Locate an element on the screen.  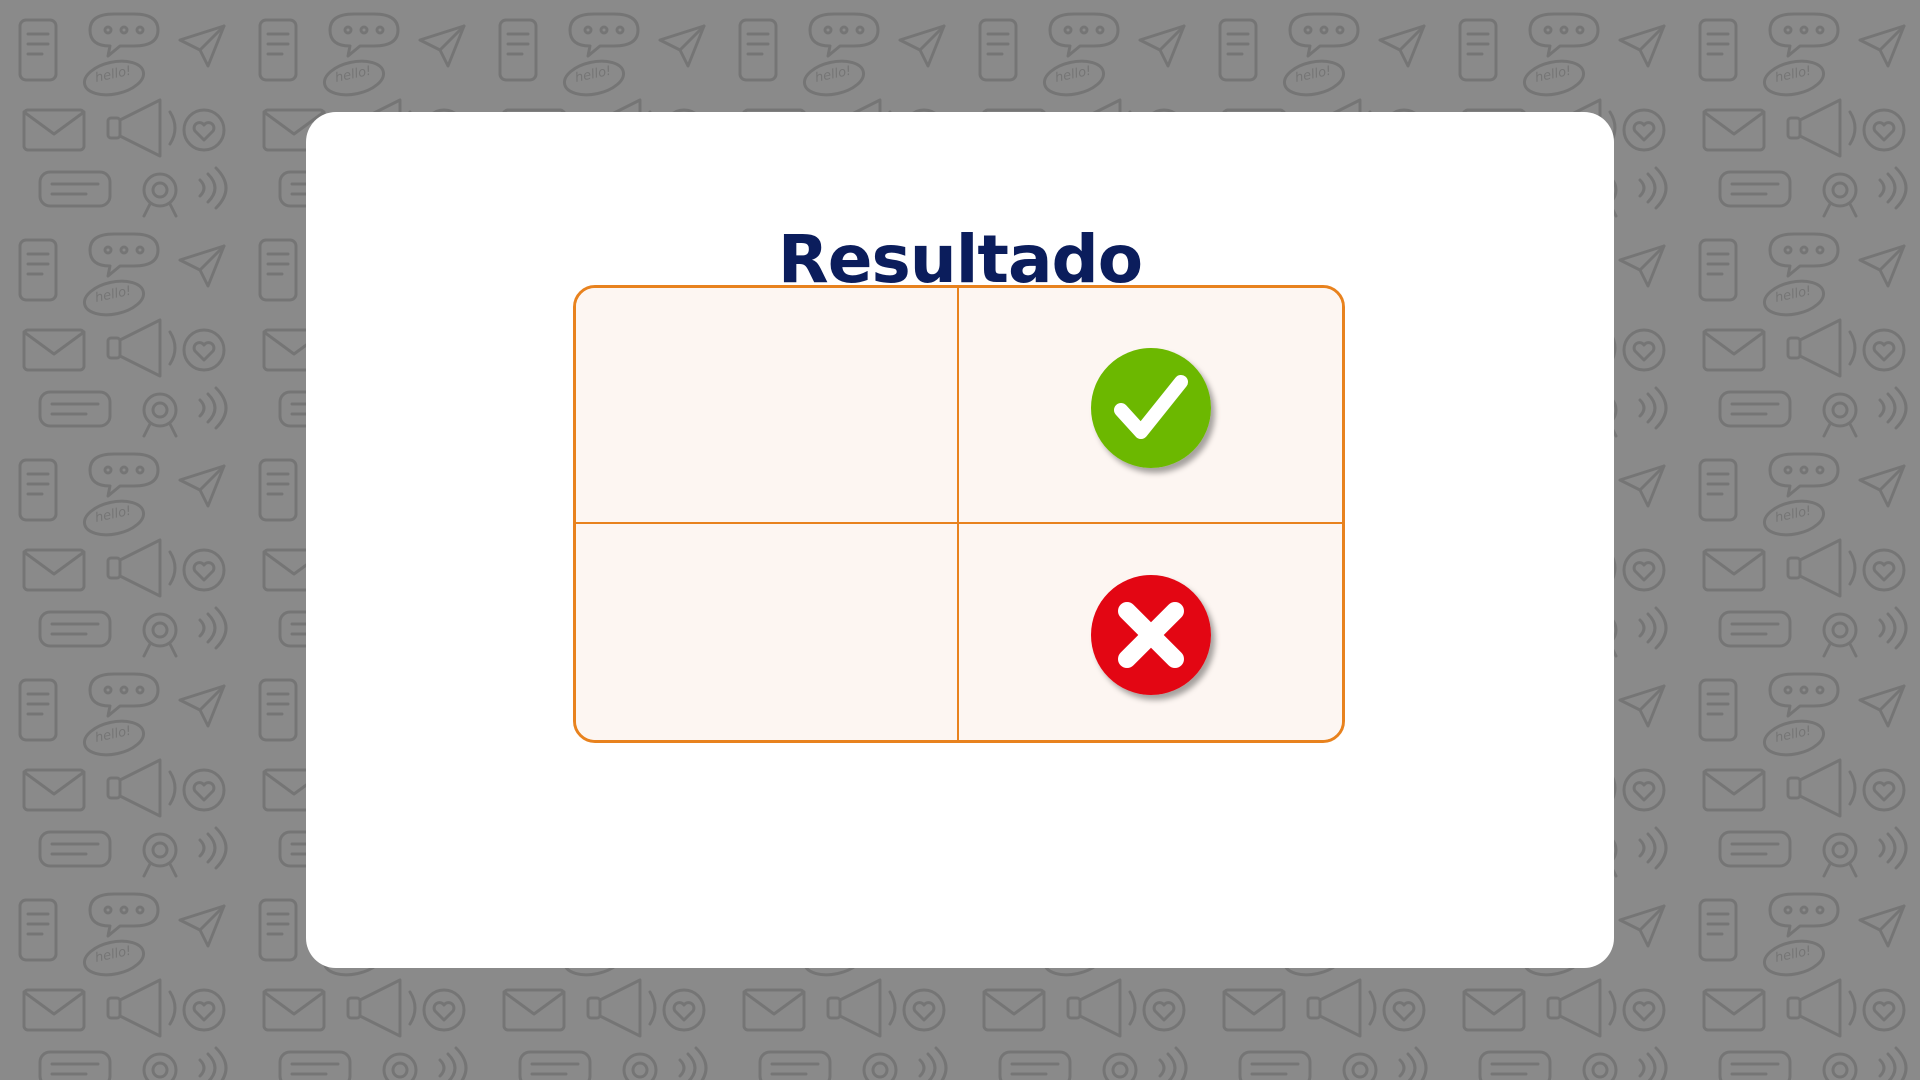
row-2-status-cell is located at coordinates (1150, 632).